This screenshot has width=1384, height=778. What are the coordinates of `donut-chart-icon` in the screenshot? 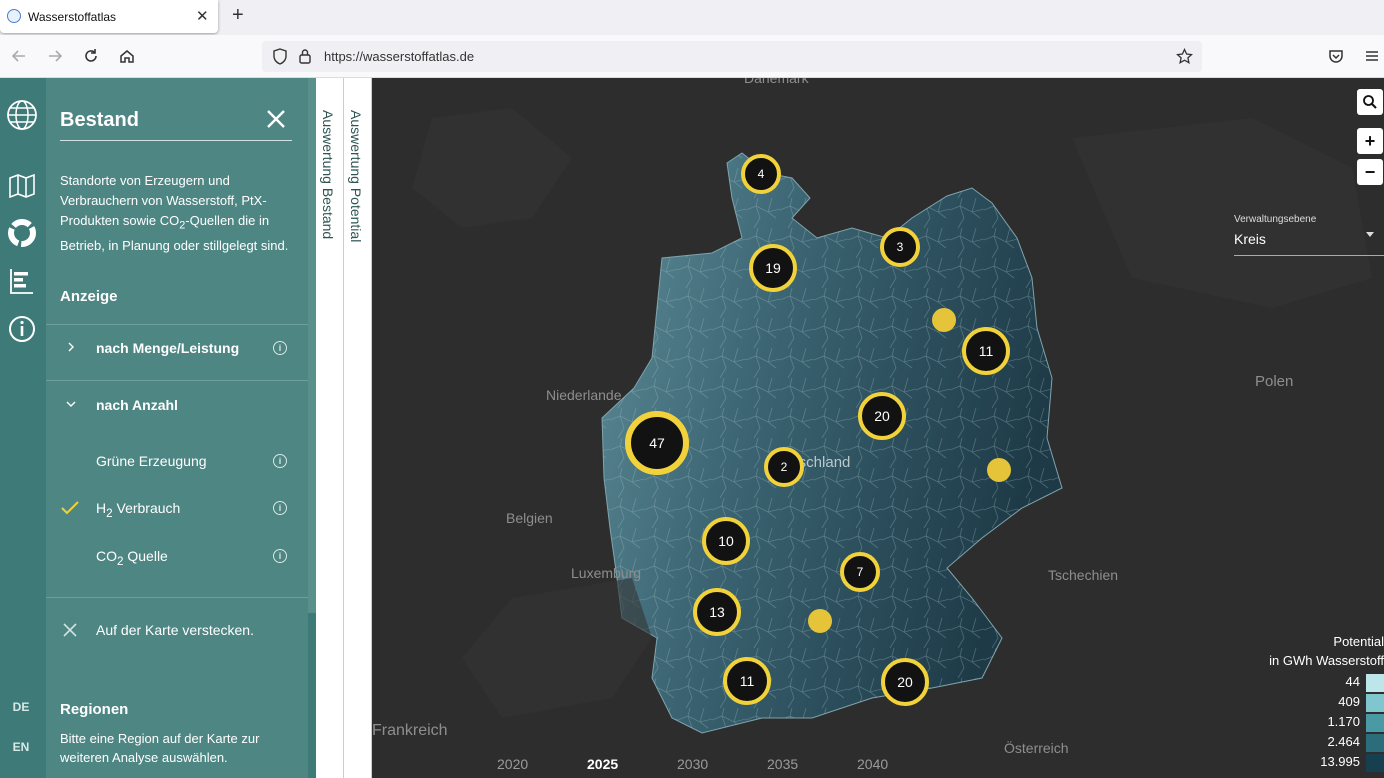 It's located at (22, 233).